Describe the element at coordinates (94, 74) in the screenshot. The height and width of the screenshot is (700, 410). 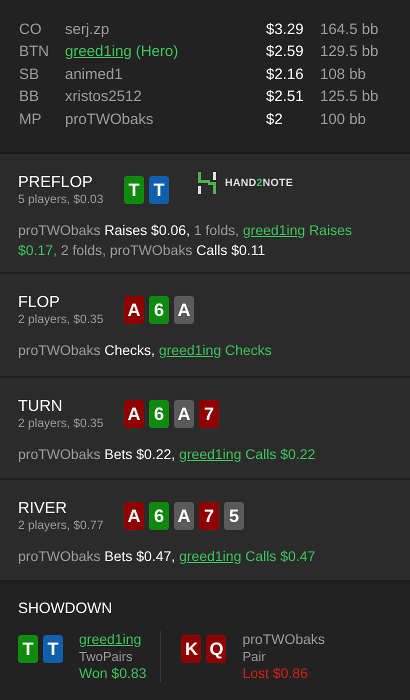
I see `player-name: animed1` at that location.